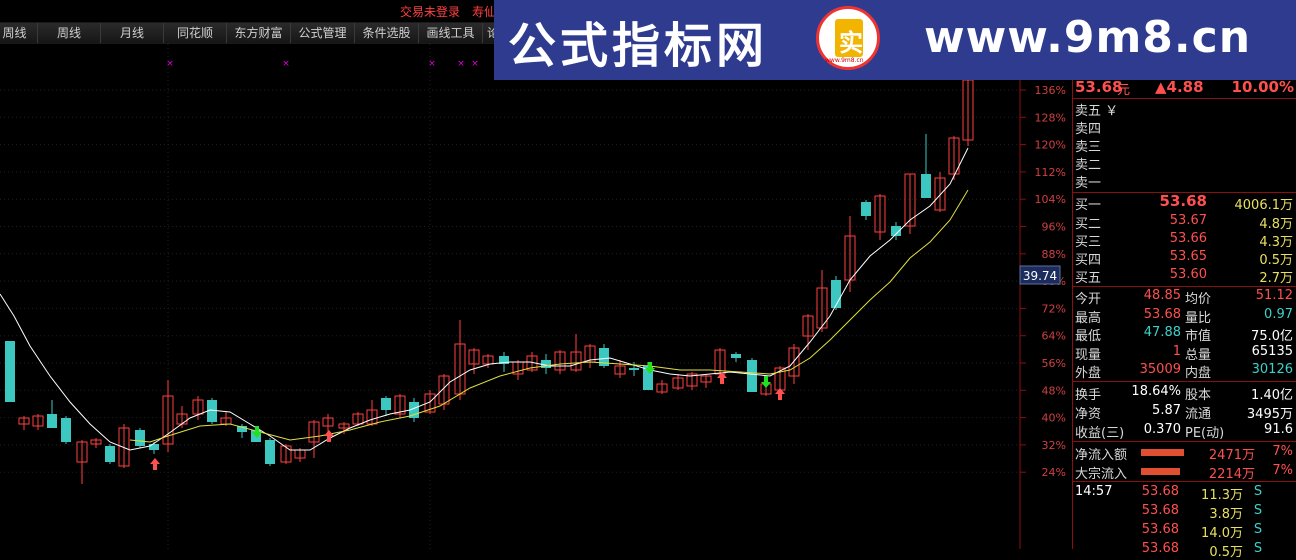 Image resolution: width=1296 pixels, height=560 pixels. Describe the element at coordinates (1099, 87) in the screenshot. I see `last-price: 53.68` at that location.